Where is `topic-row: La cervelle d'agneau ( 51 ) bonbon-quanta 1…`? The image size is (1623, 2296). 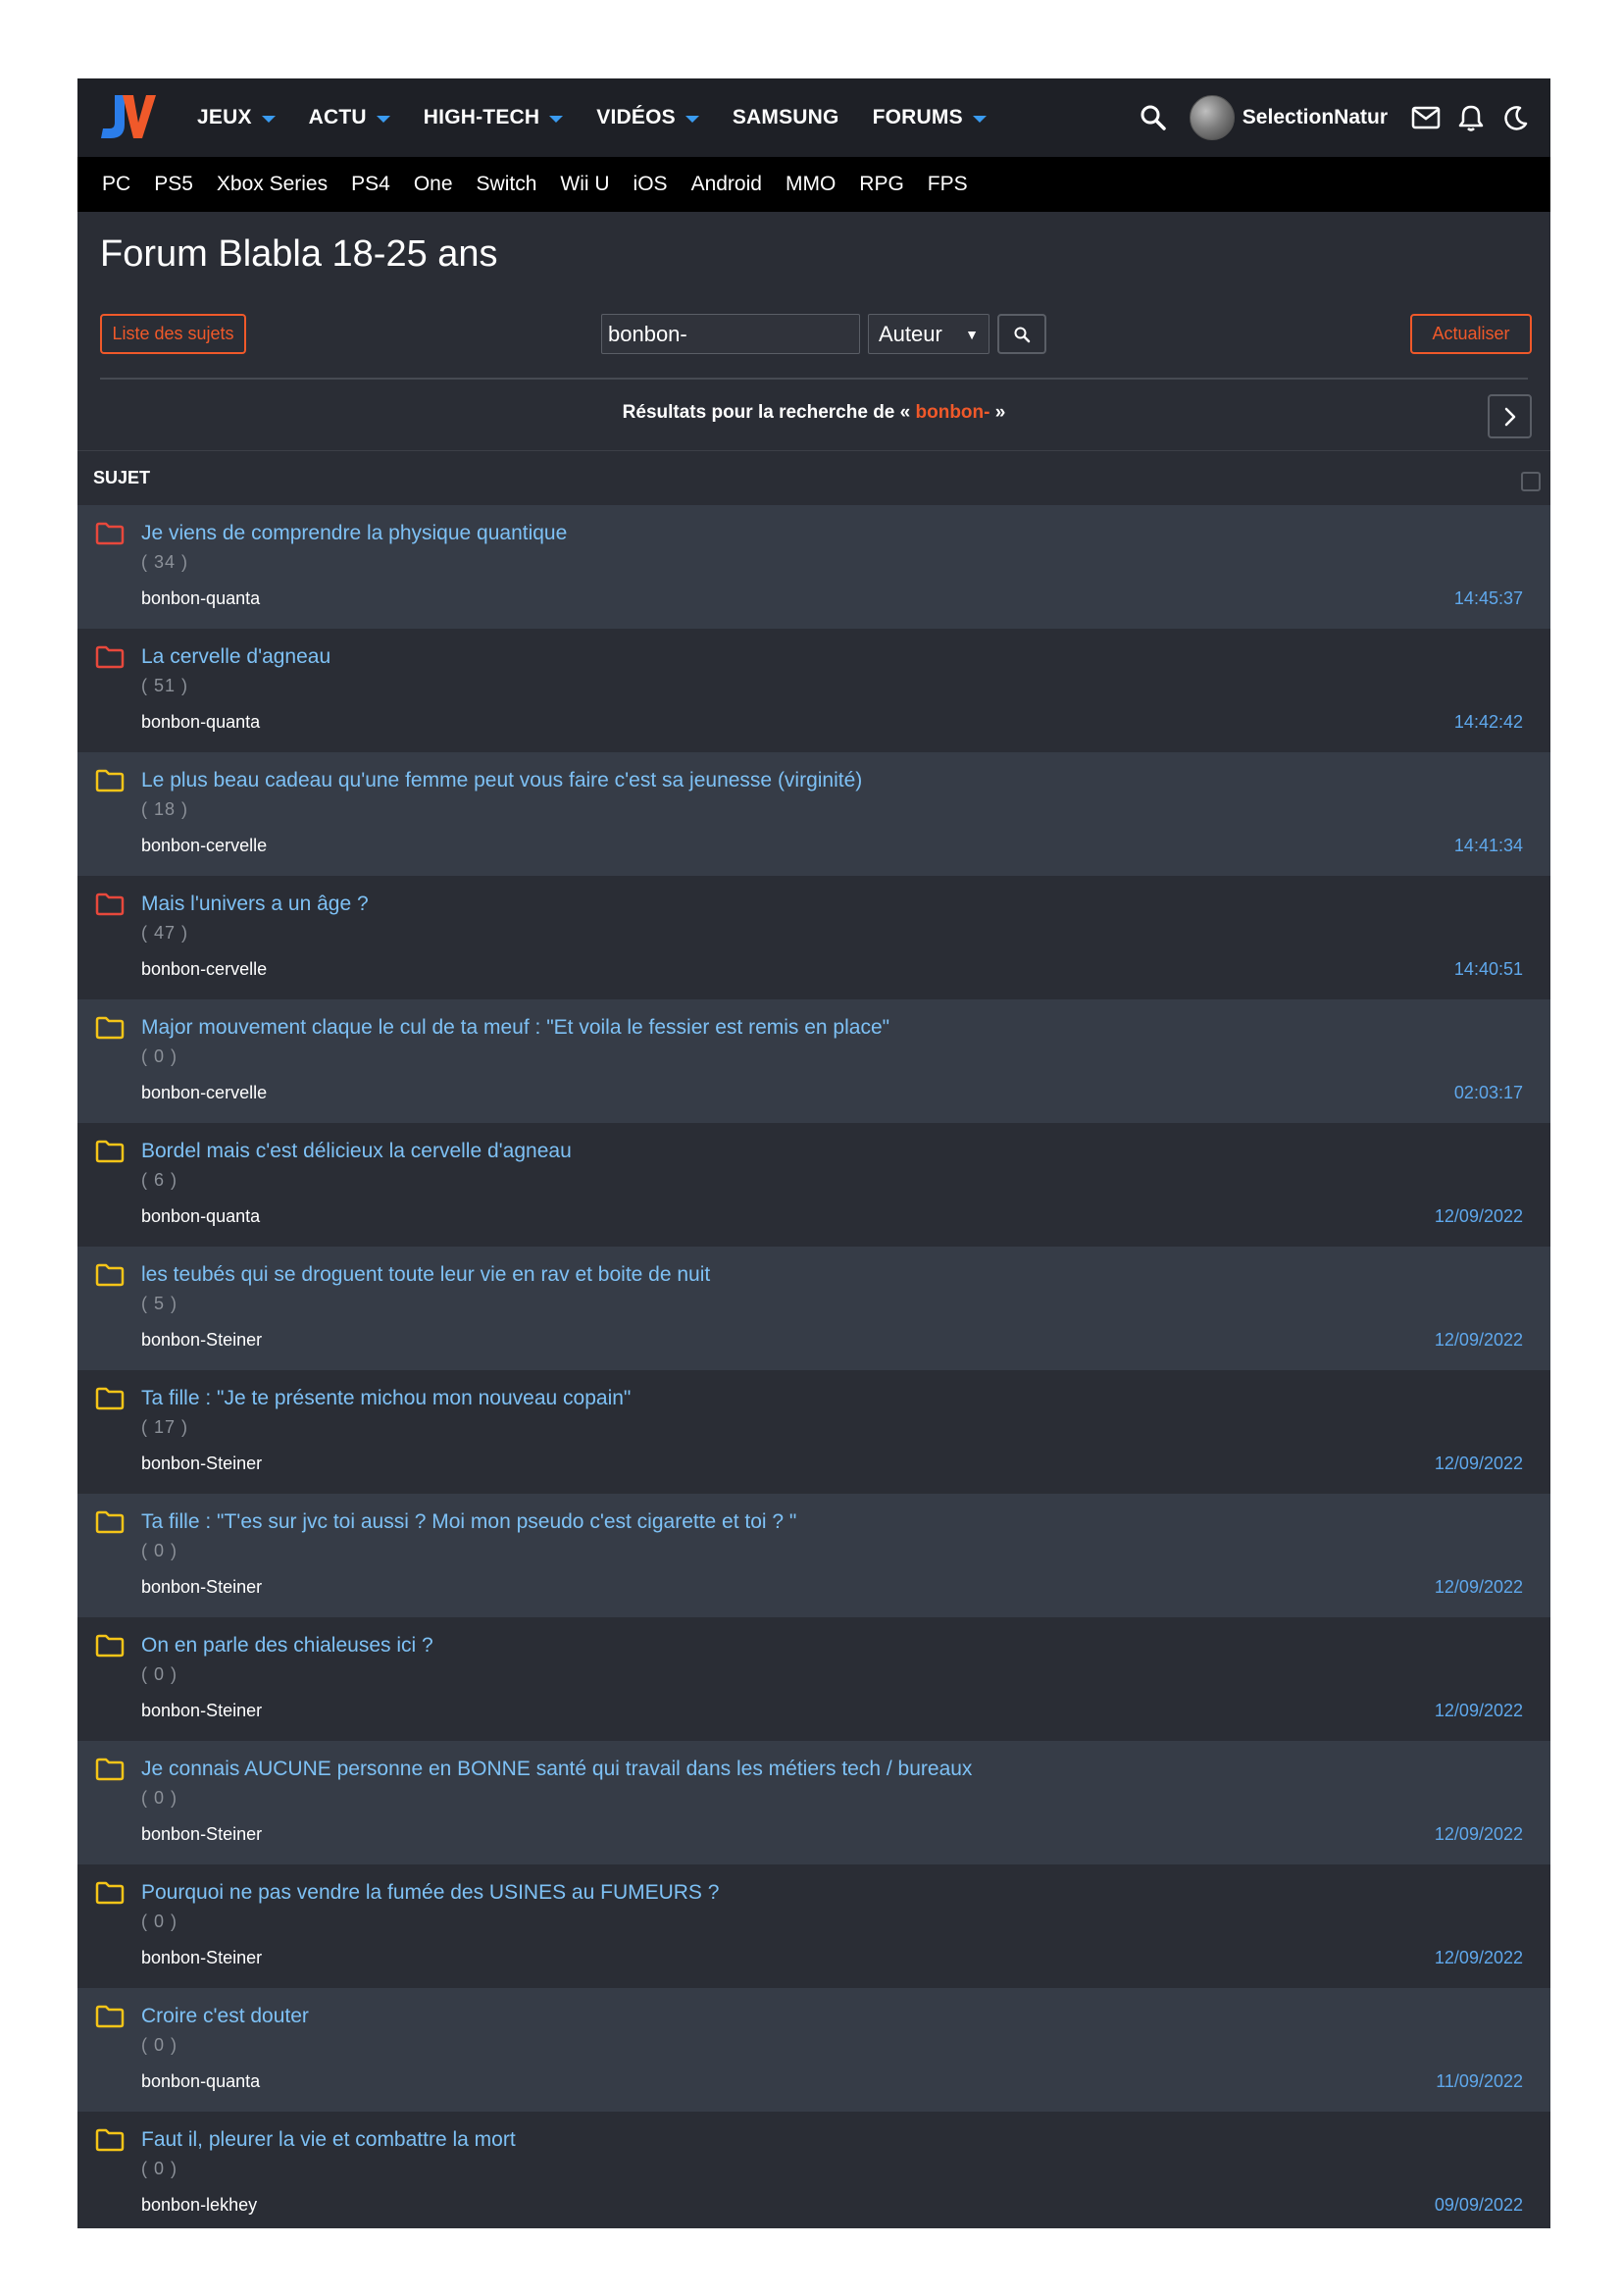 topic-row: La cervelle d'agneau ( 51 ) bonbon-quanta 1… is located at coordinates (814, 691).